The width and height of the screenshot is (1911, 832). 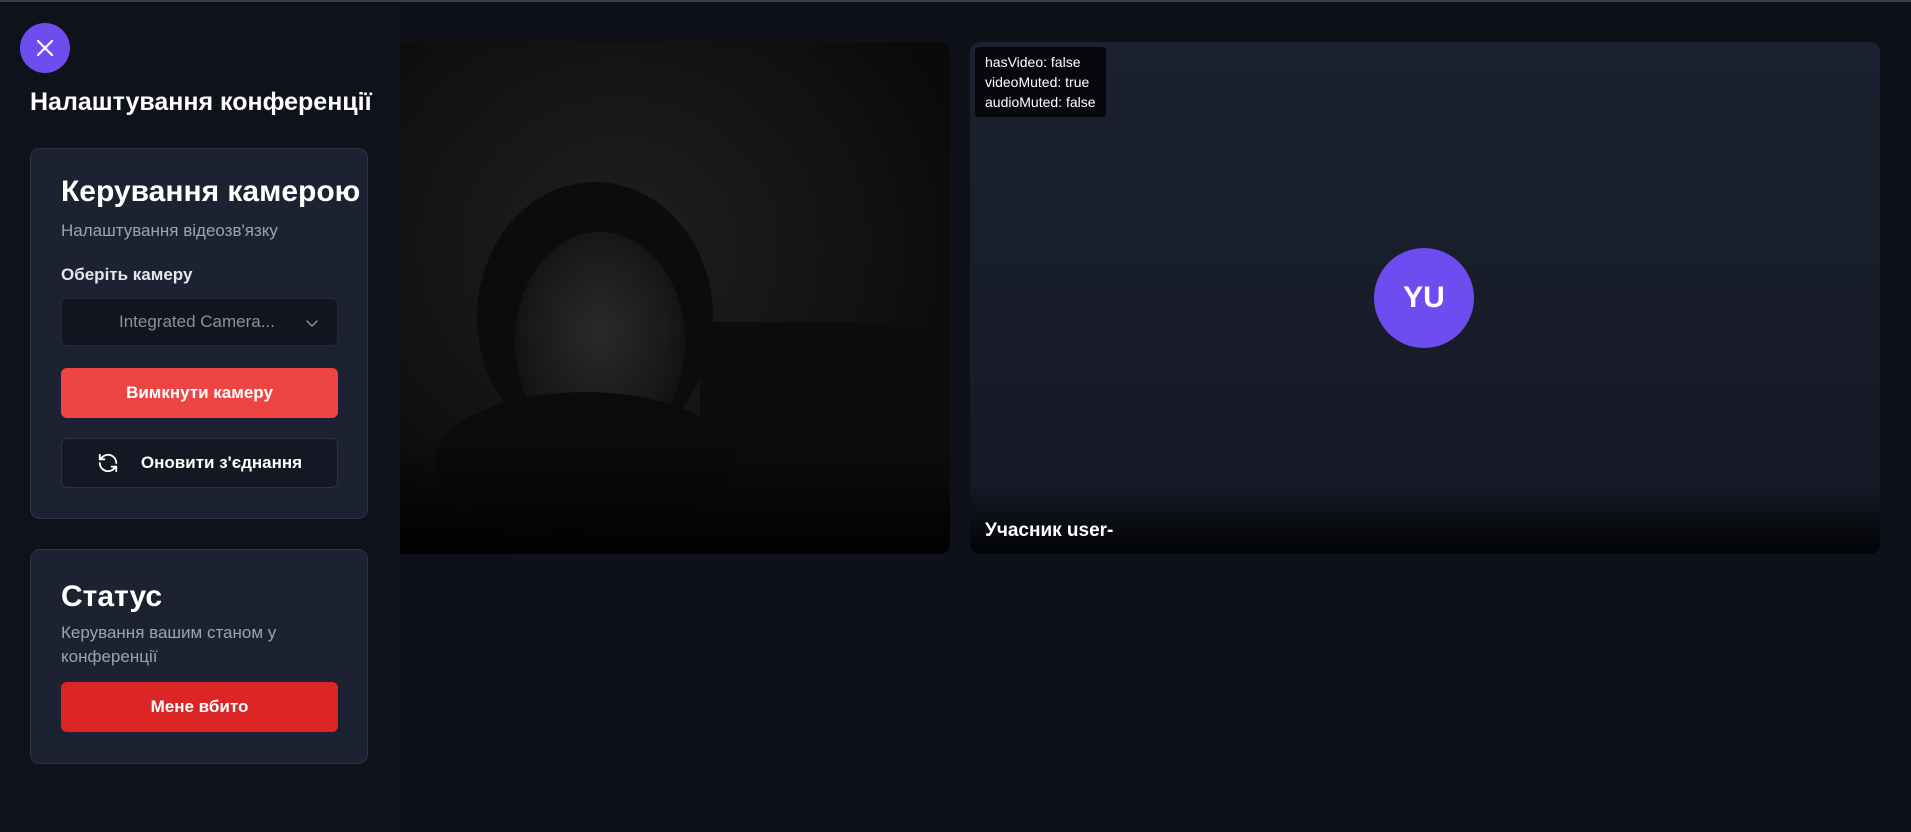 I want to click on close-icon, so click(x=45, y=48).